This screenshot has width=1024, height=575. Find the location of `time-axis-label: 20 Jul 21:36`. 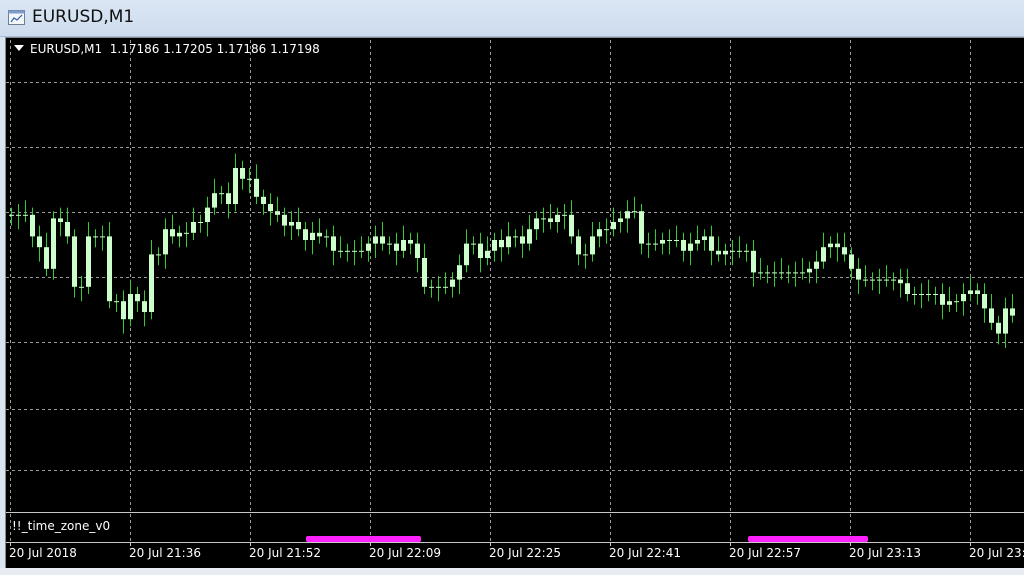

time-axis-label: 20 Jul 21:36 is located at coordinates (165, 553).